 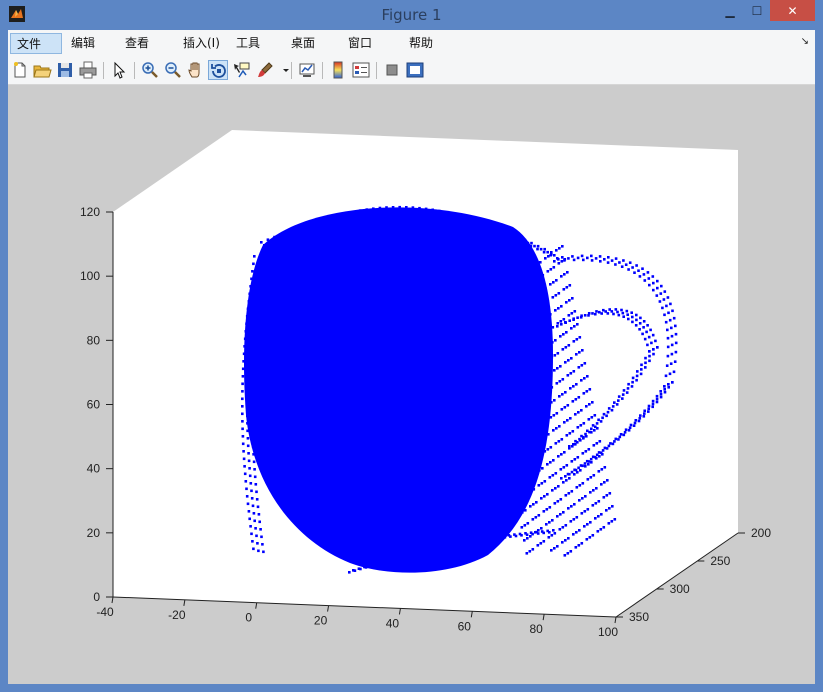 I want to click on legend-button, so click(x=361, y=70).